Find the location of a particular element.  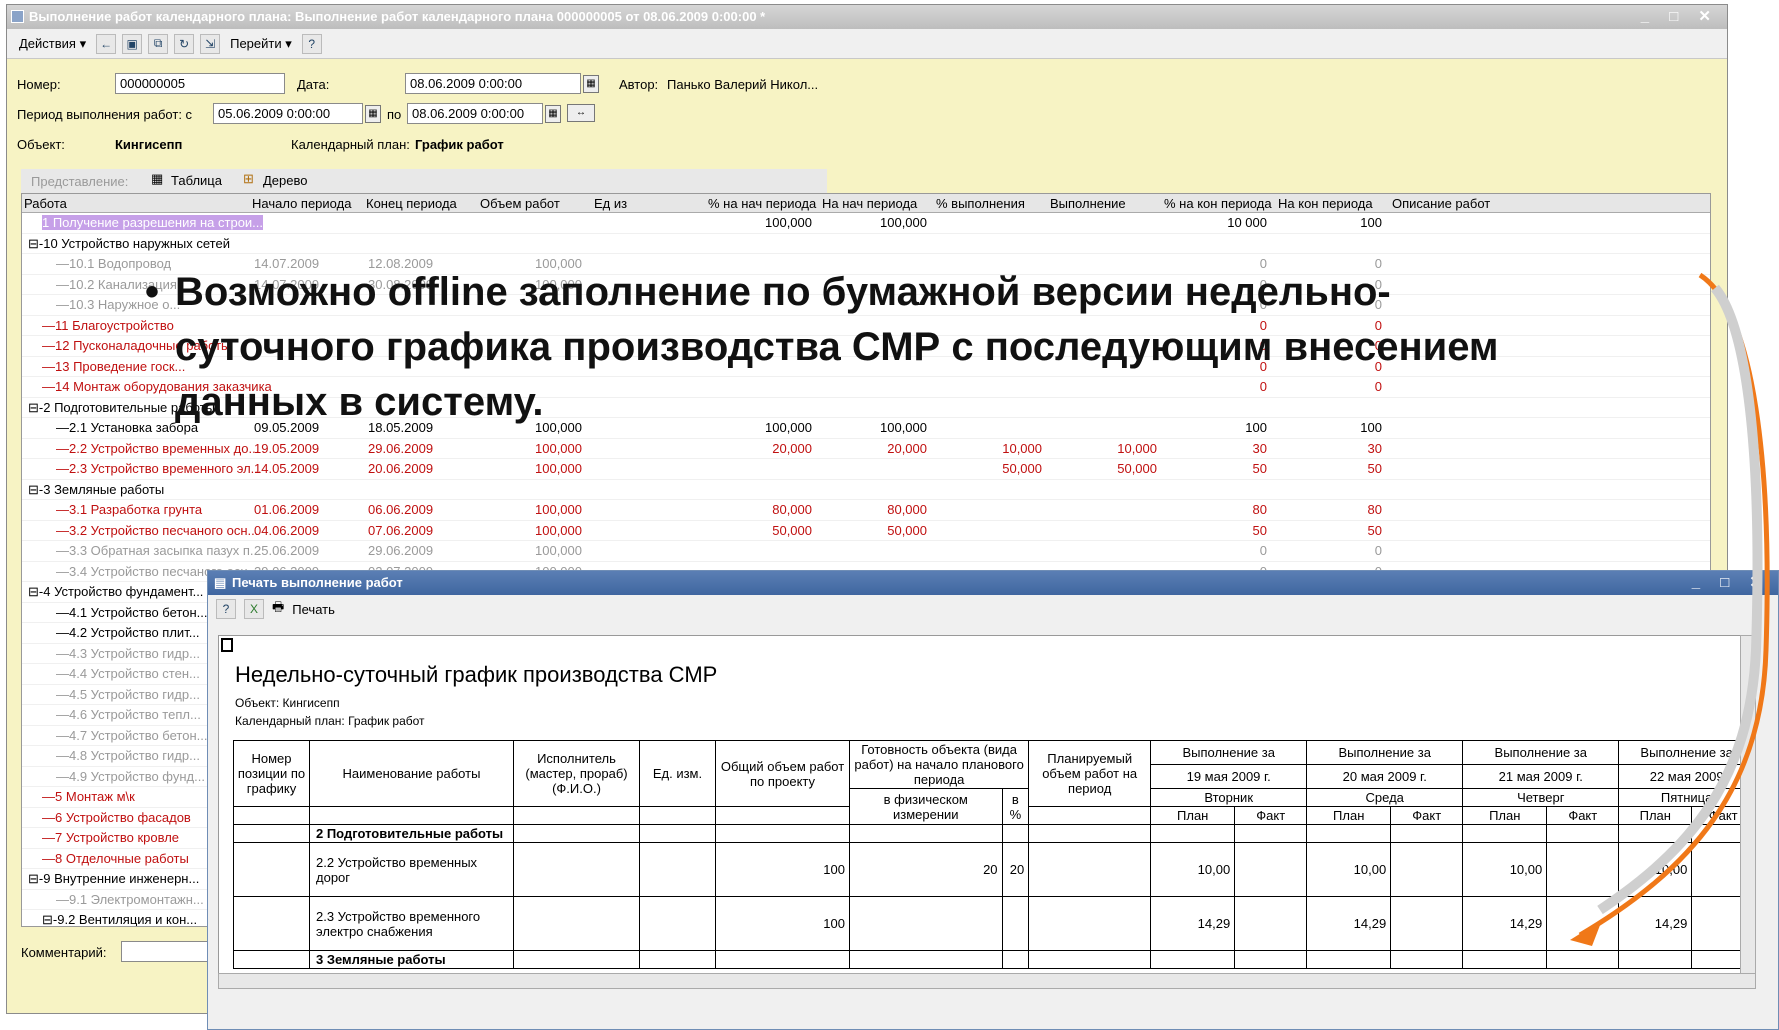

export-icon: ⇲ is located at coordinates (210, 43).